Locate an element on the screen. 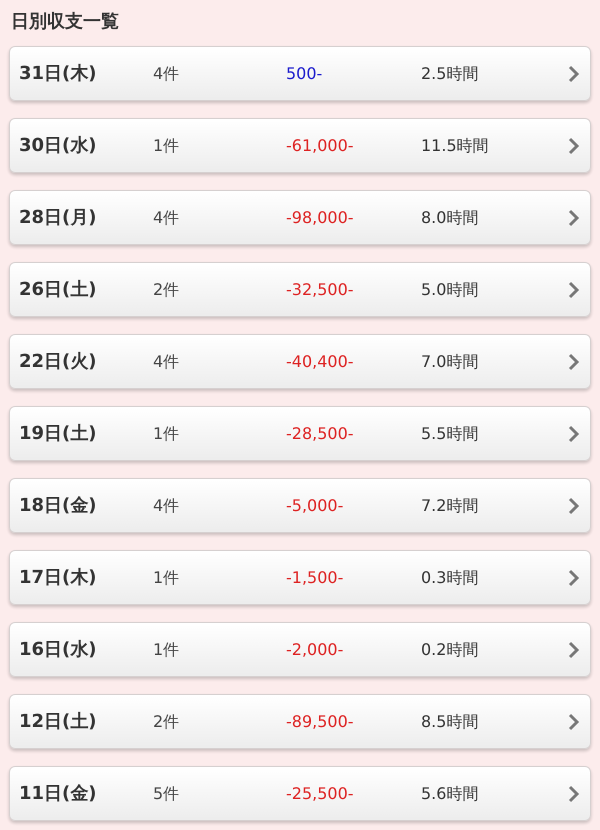  amount-value: -5,000- is located at coordinates (315, 505).